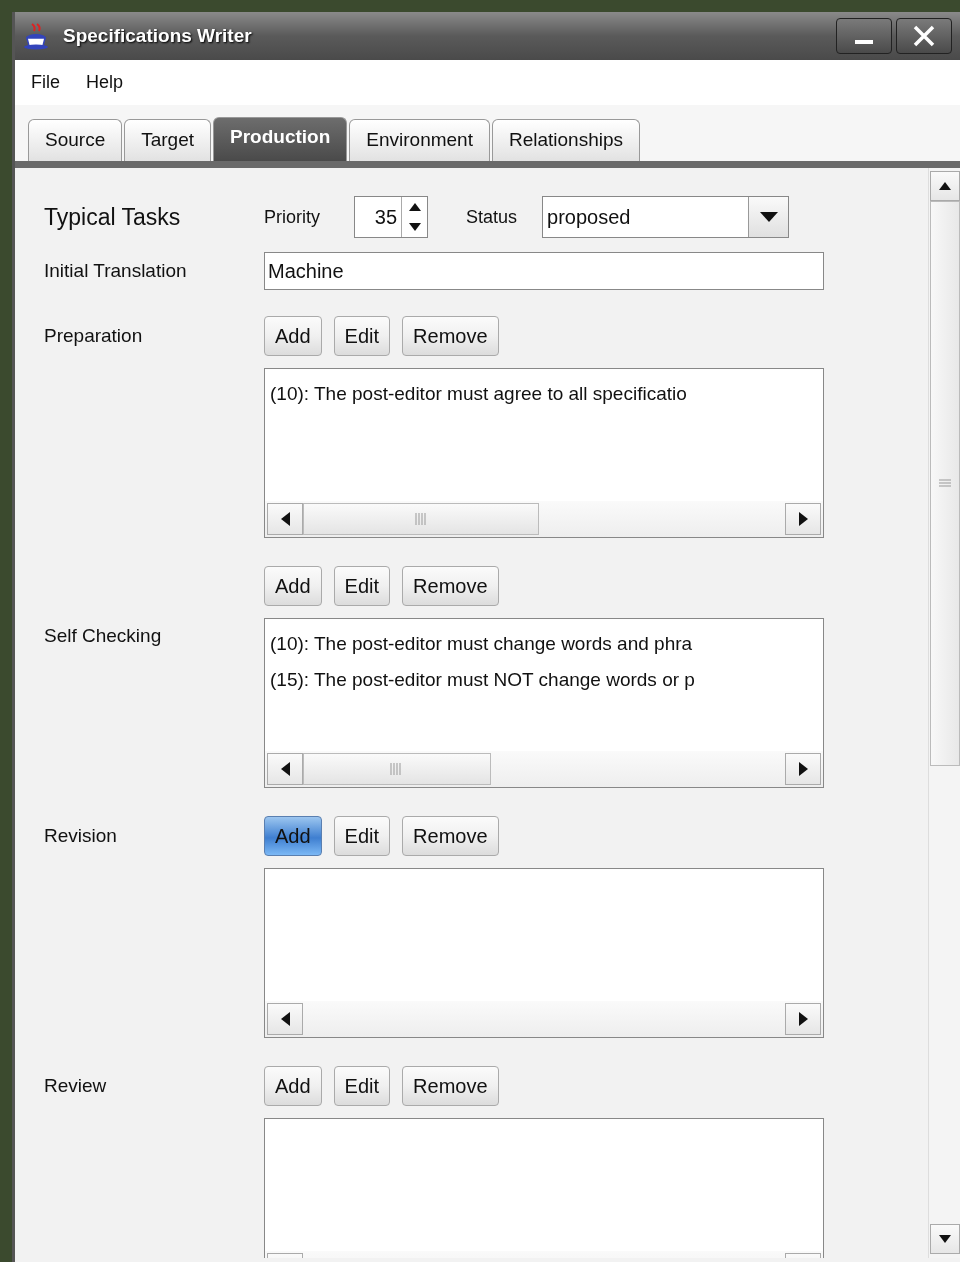  I want to click on list-box: (10): The post-editor must change words and phra (15): The post-editor must NOT change words or p, so click(544, 703).